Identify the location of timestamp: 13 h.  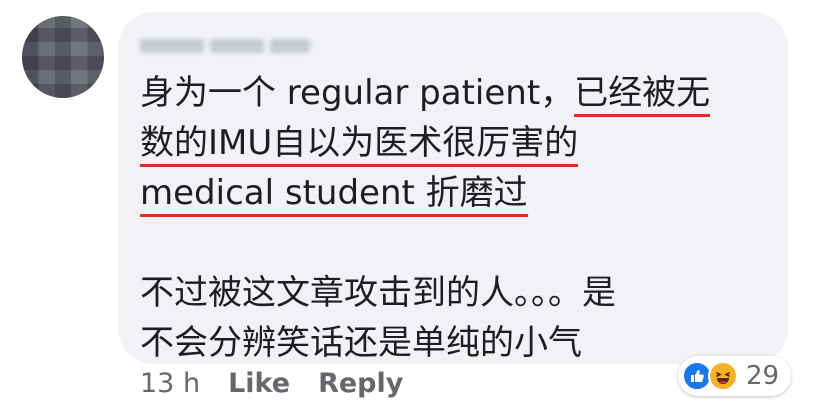
(170, 383).